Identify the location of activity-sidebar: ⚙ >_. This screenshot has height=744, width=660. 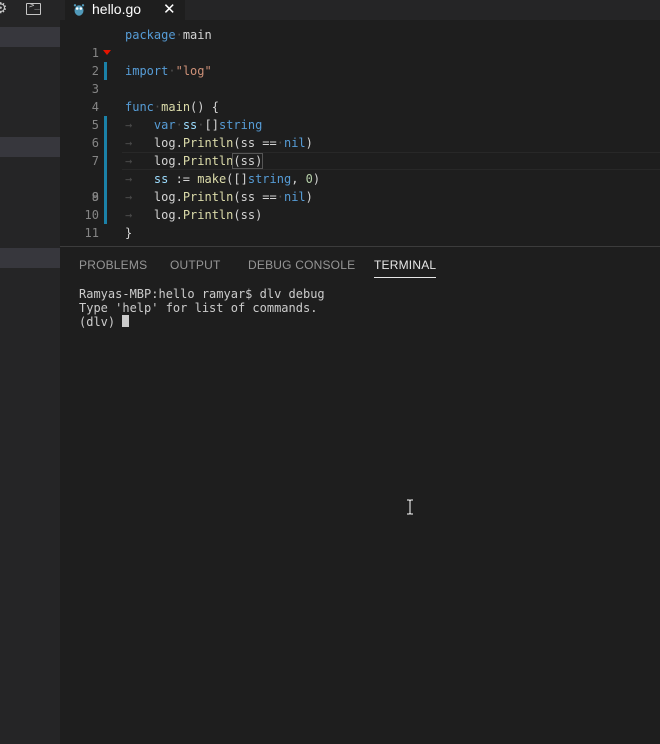
(30, 372).